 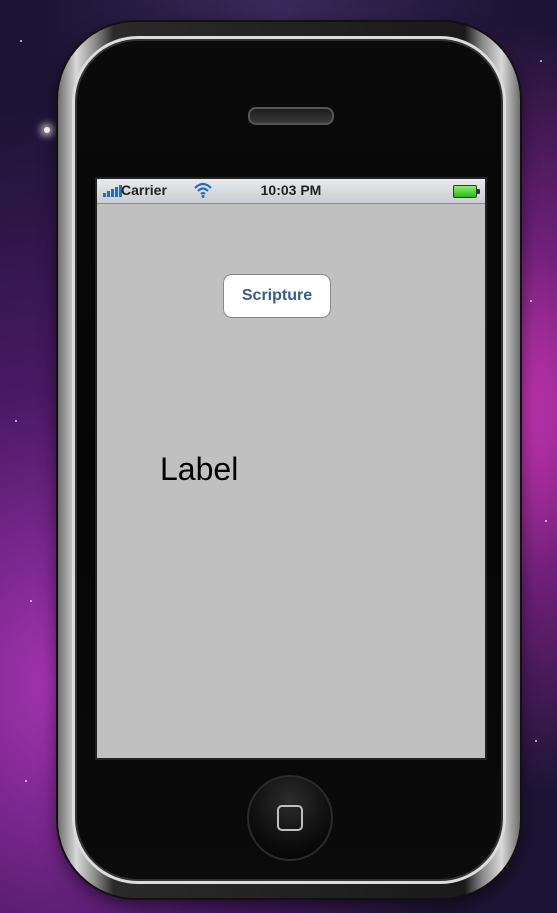 I want to click on home-button-icon, so click(x=290, y=818).